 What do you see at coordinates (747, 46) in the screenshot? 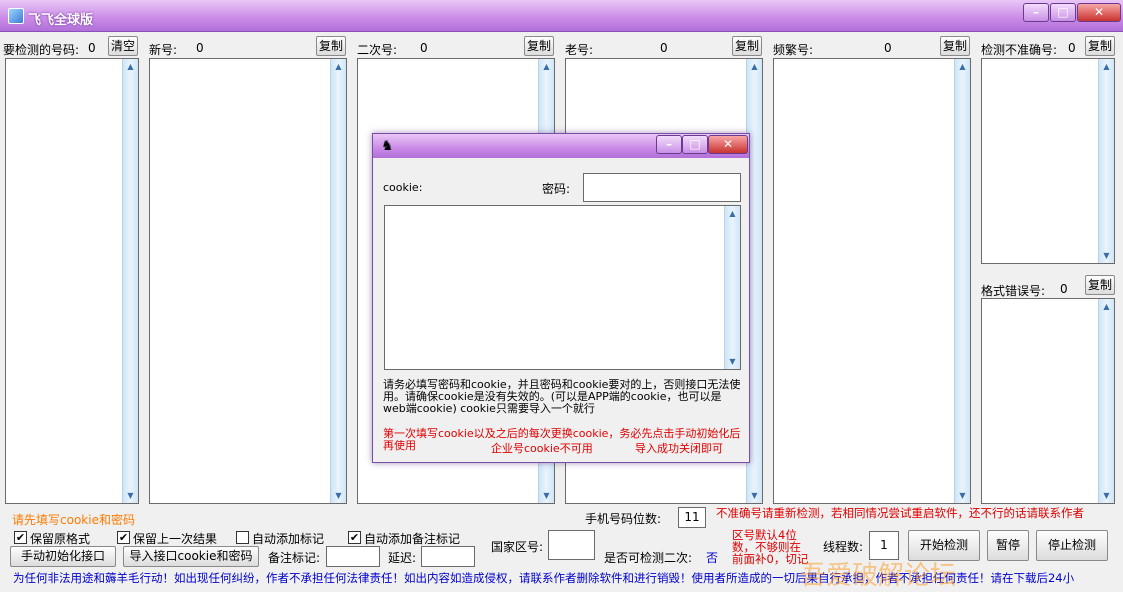
I see `copy-old-button: 复制` at bounding box center [747, 46].